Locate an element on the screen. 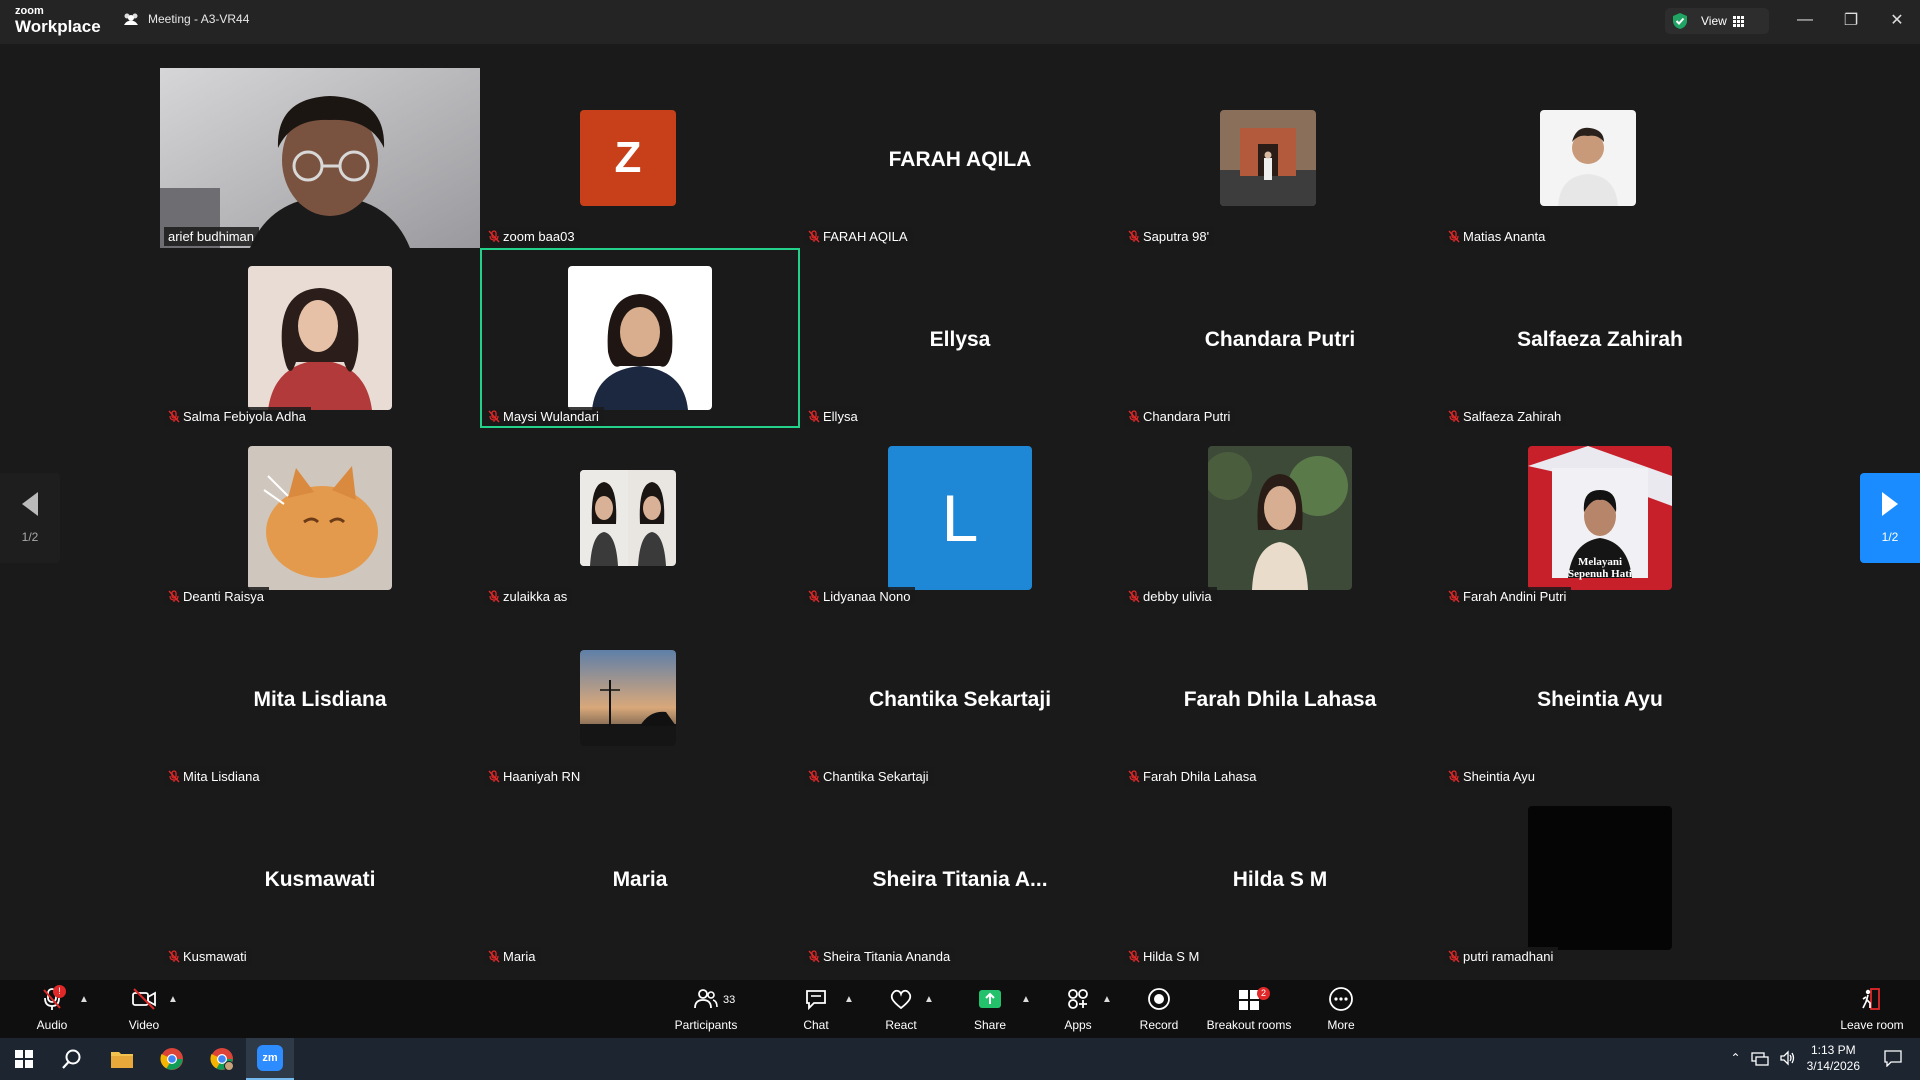 This screenshot has height=1080, width=1920. participant-tile: Salfaeza Zahirah Salfaeza Zahirah is located at coordinates (1600, 338).